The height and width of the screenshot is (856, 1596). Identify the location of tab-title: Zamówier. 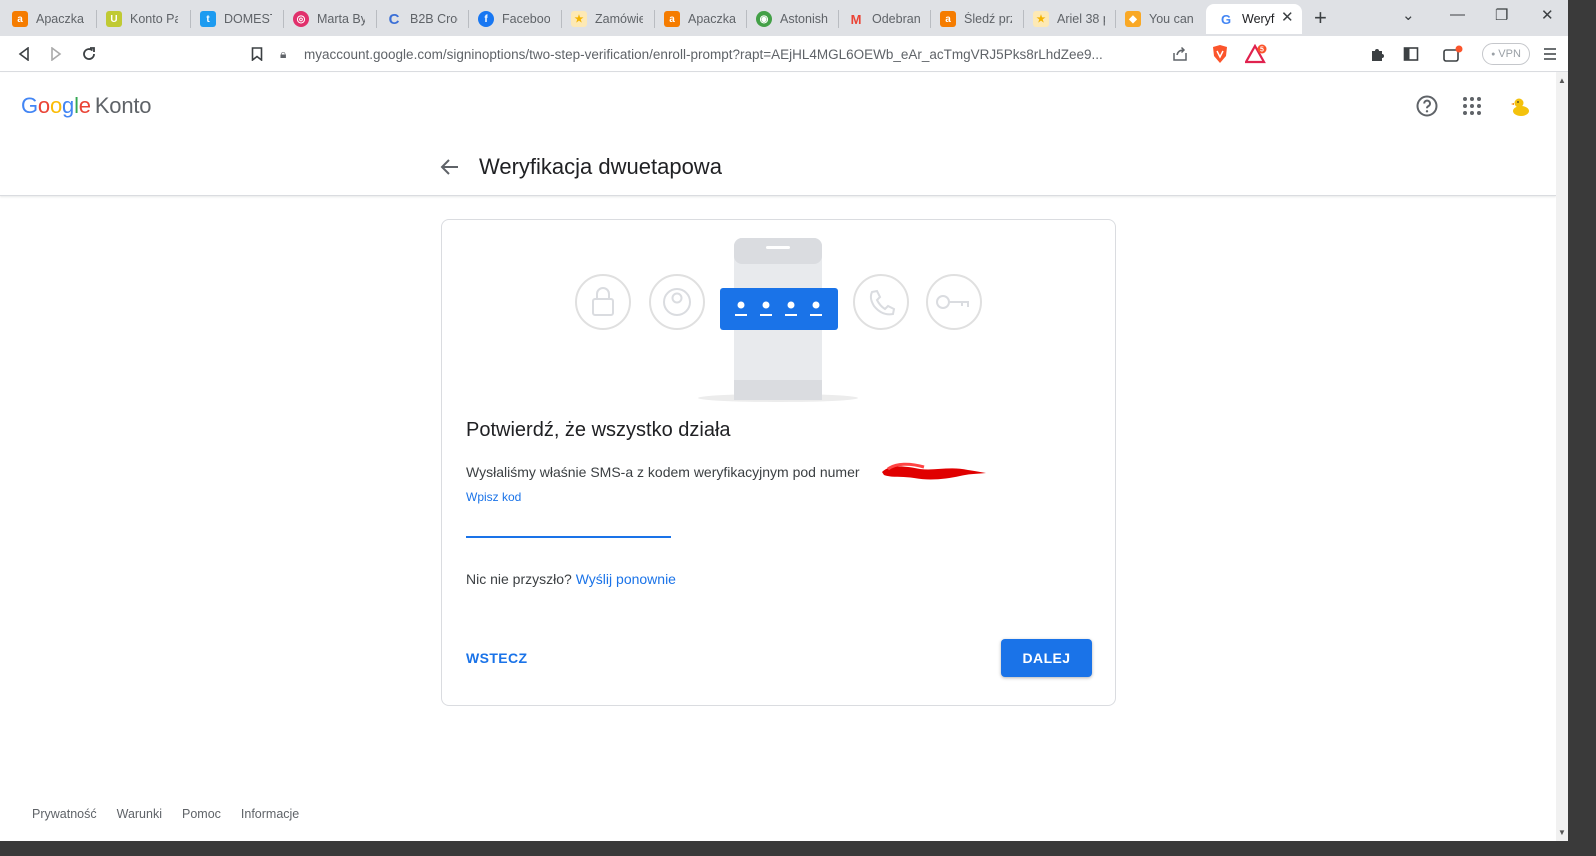
(619, 19).